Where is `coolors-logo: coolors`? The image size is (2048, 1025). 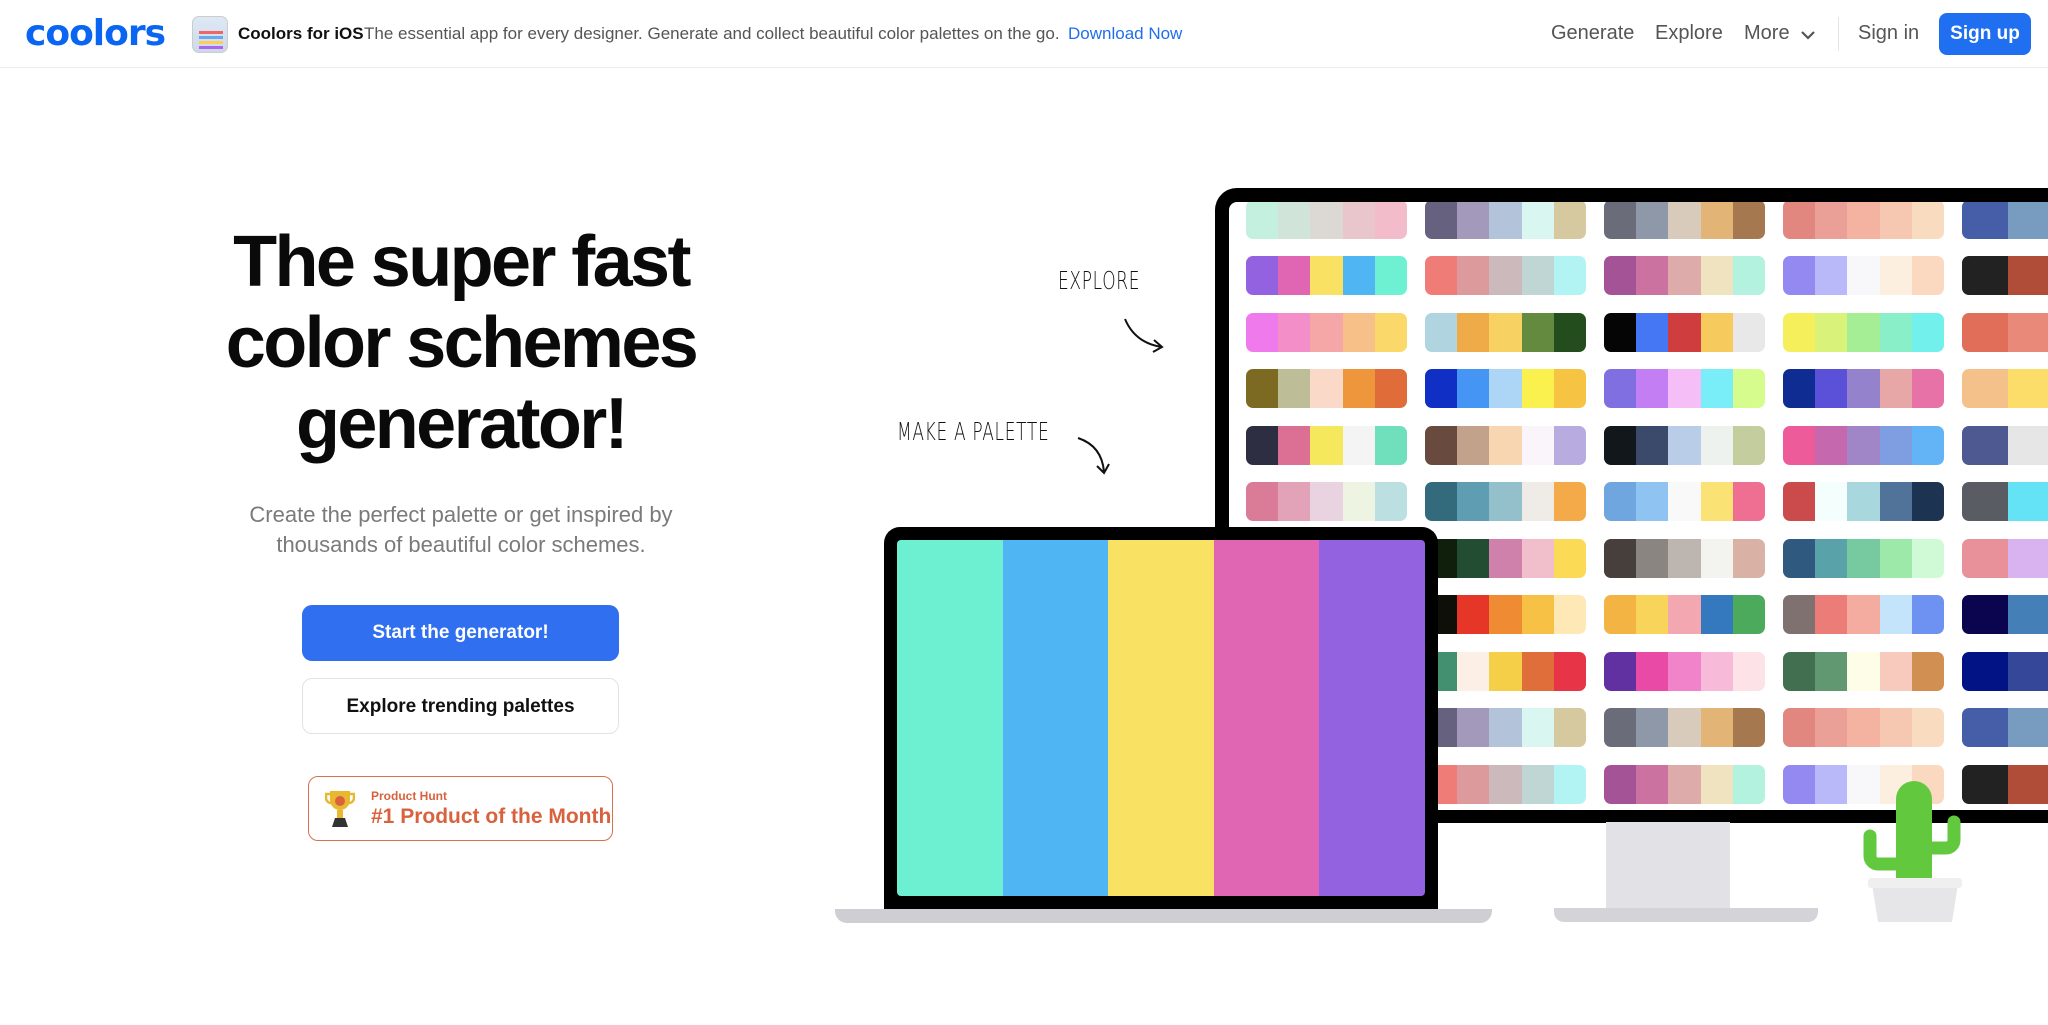 coolors-logo: coolors is located at coordinates (95, 33).